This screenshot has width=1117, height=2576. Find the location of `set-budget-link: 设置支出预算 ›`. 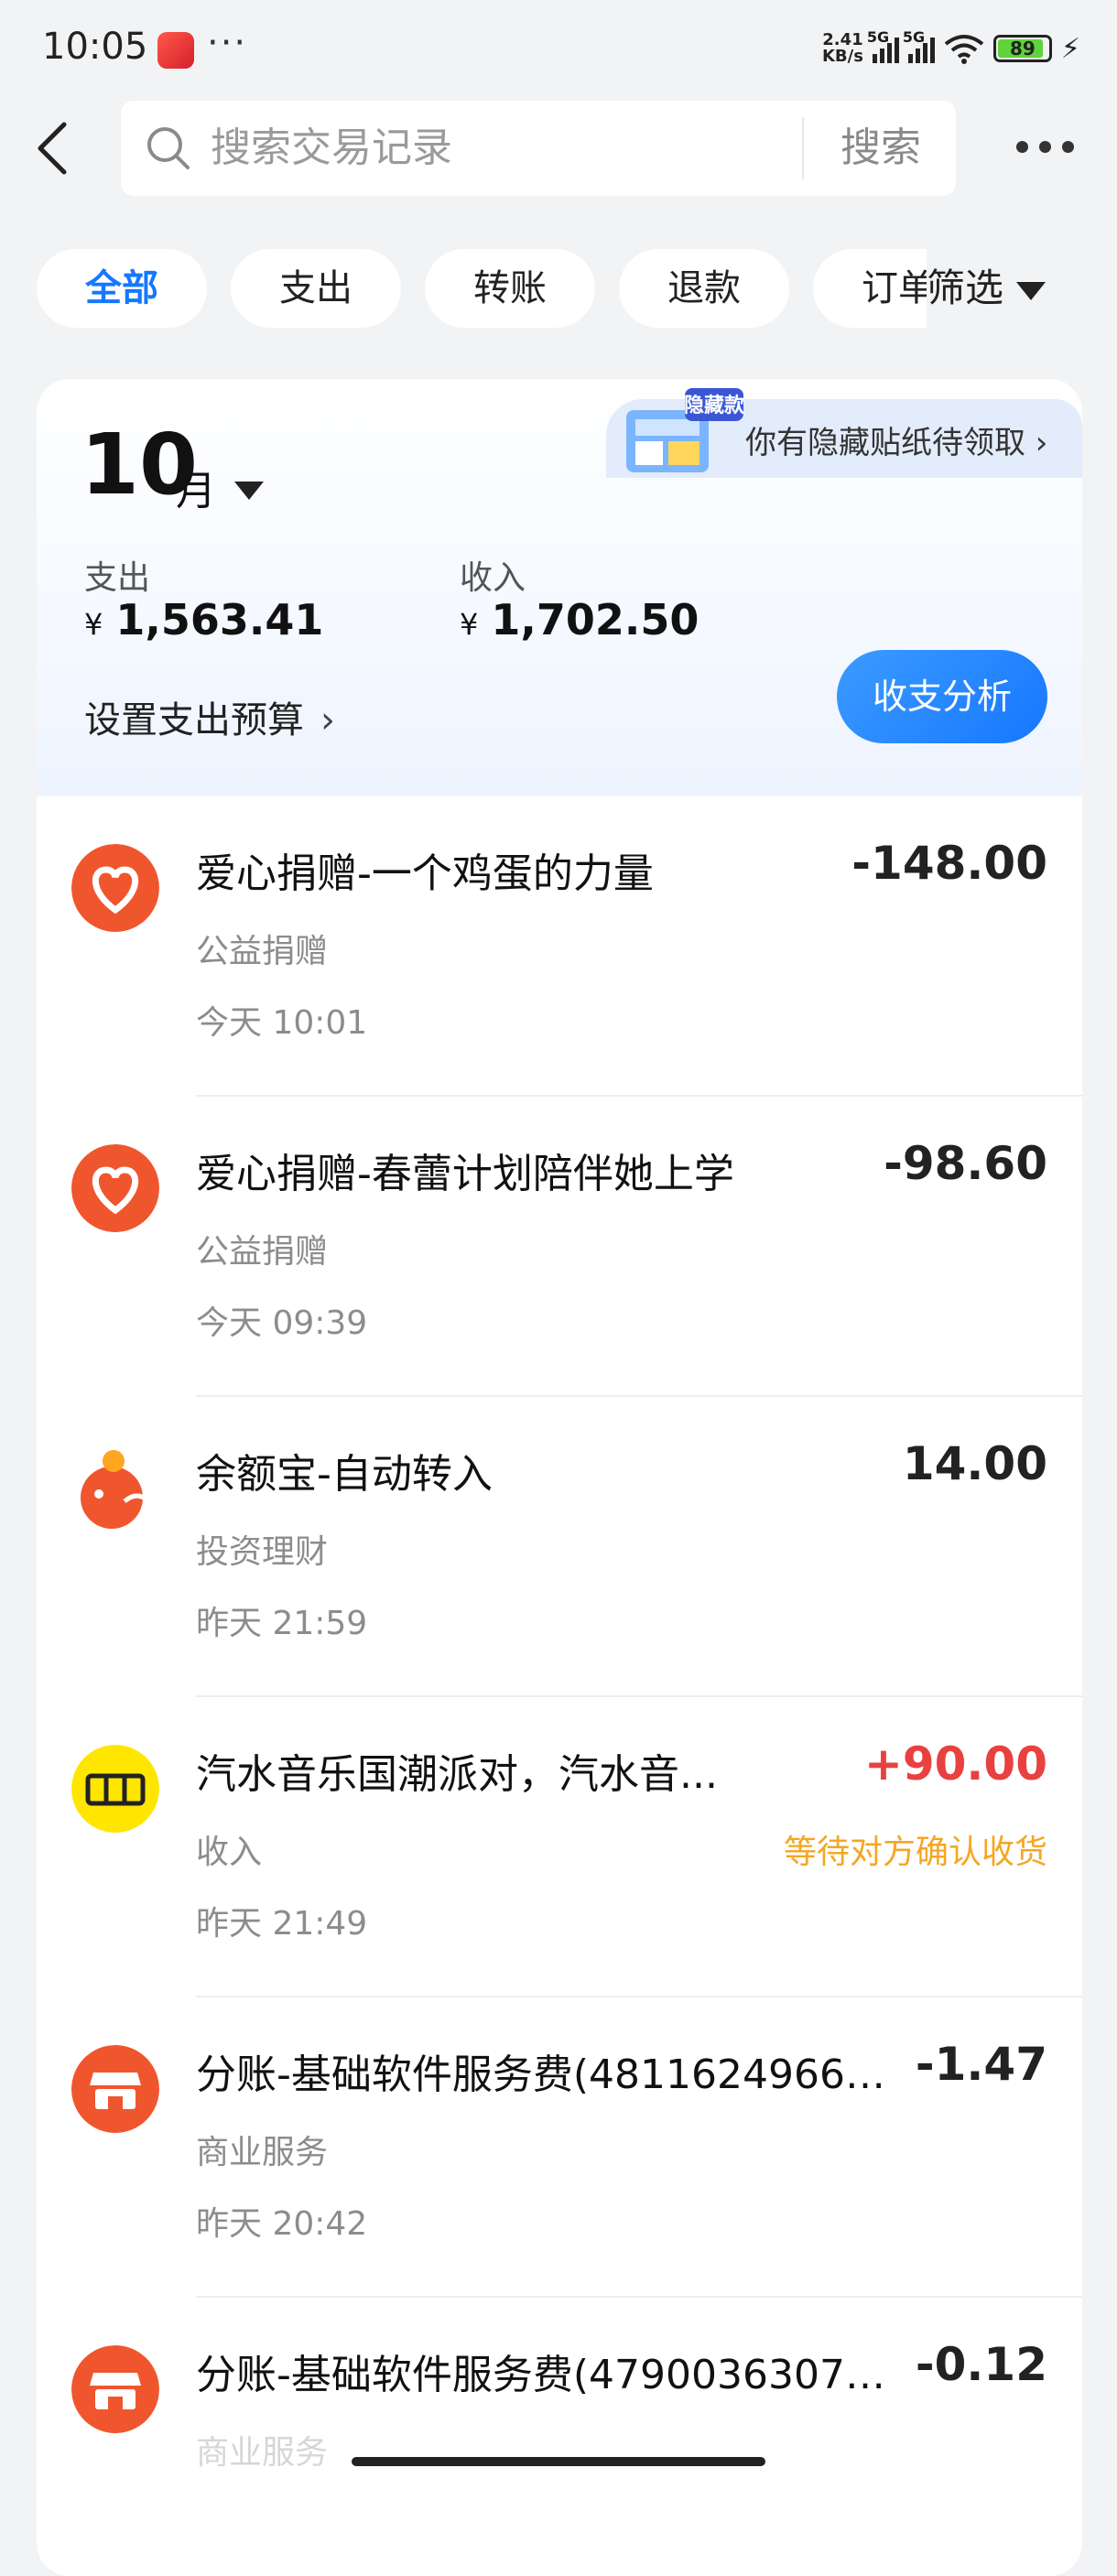

set-budget-link: 设置支出预算 › is located at coordinates (209, 717).